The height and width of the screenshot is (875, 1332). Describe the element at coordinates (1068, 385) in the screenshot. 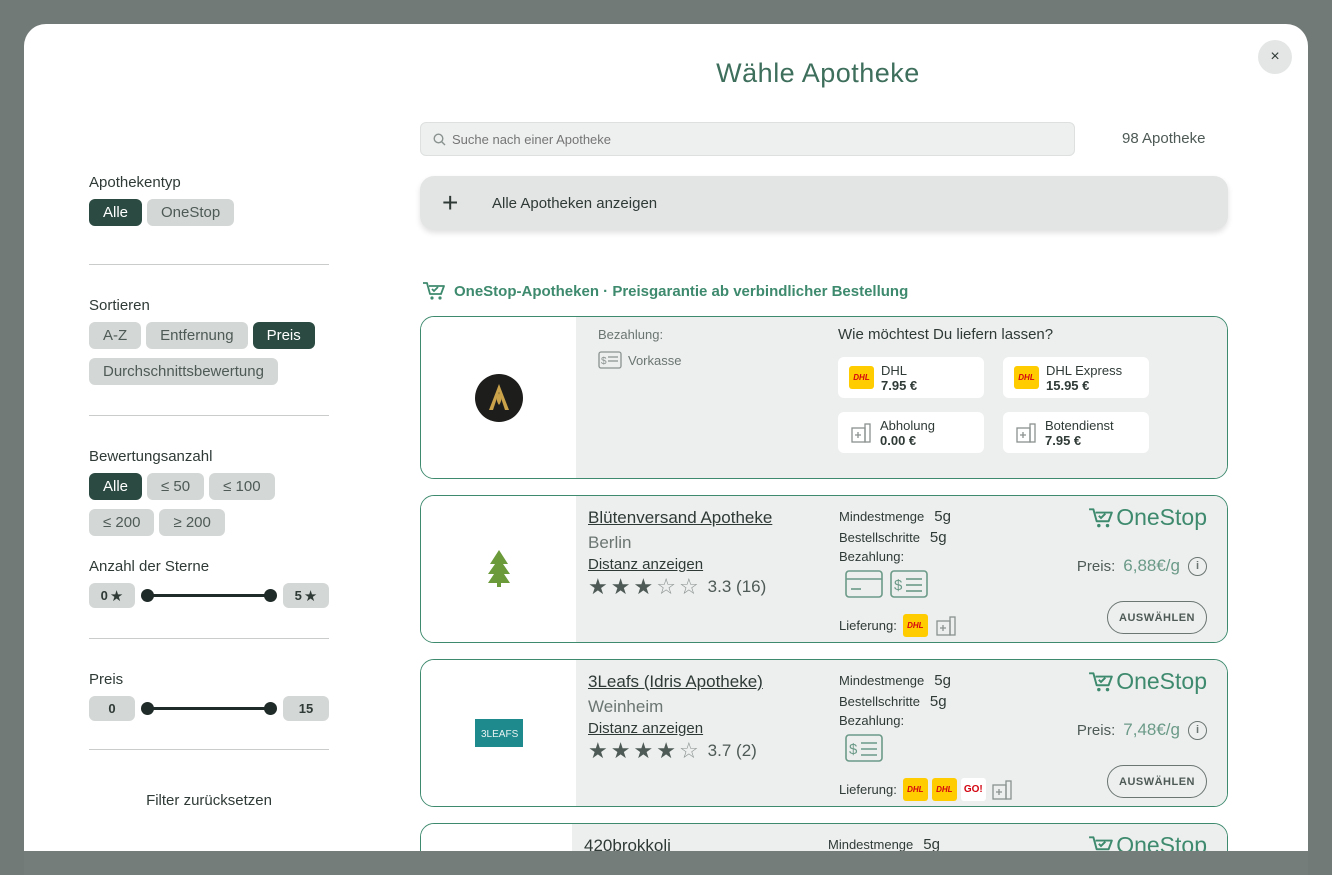

I see `option-price: 15.95 €` at that location.